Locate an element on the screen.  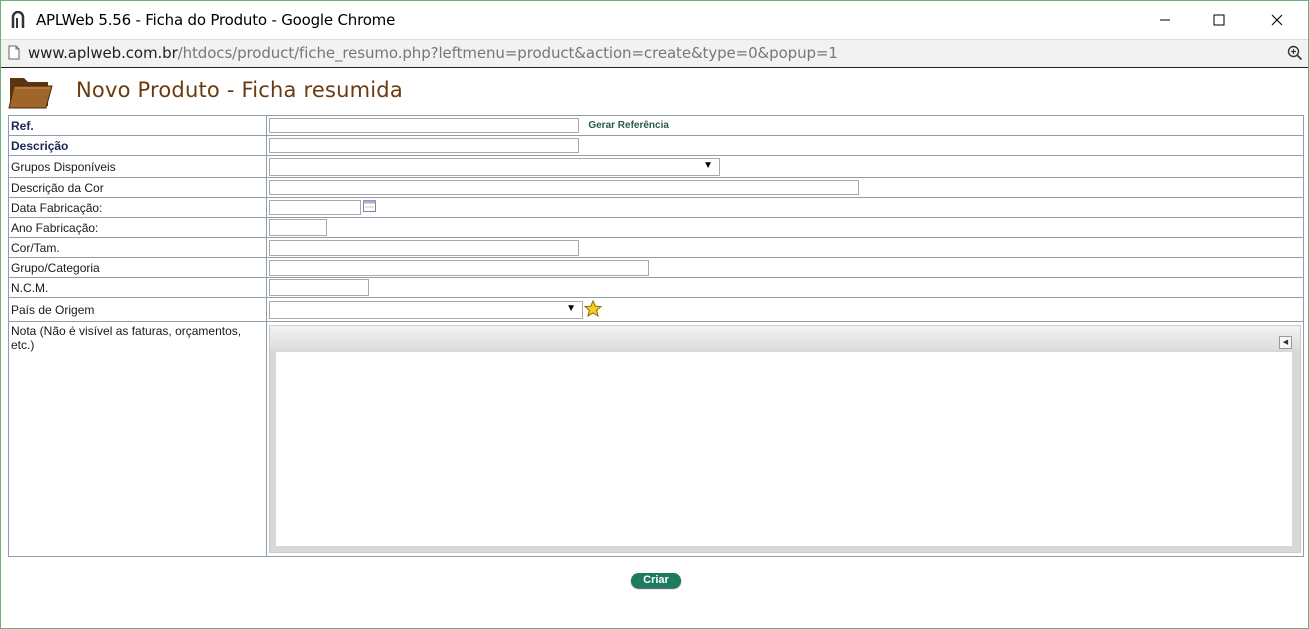
data-fabricacao-input is located at coordinates (315, 208).